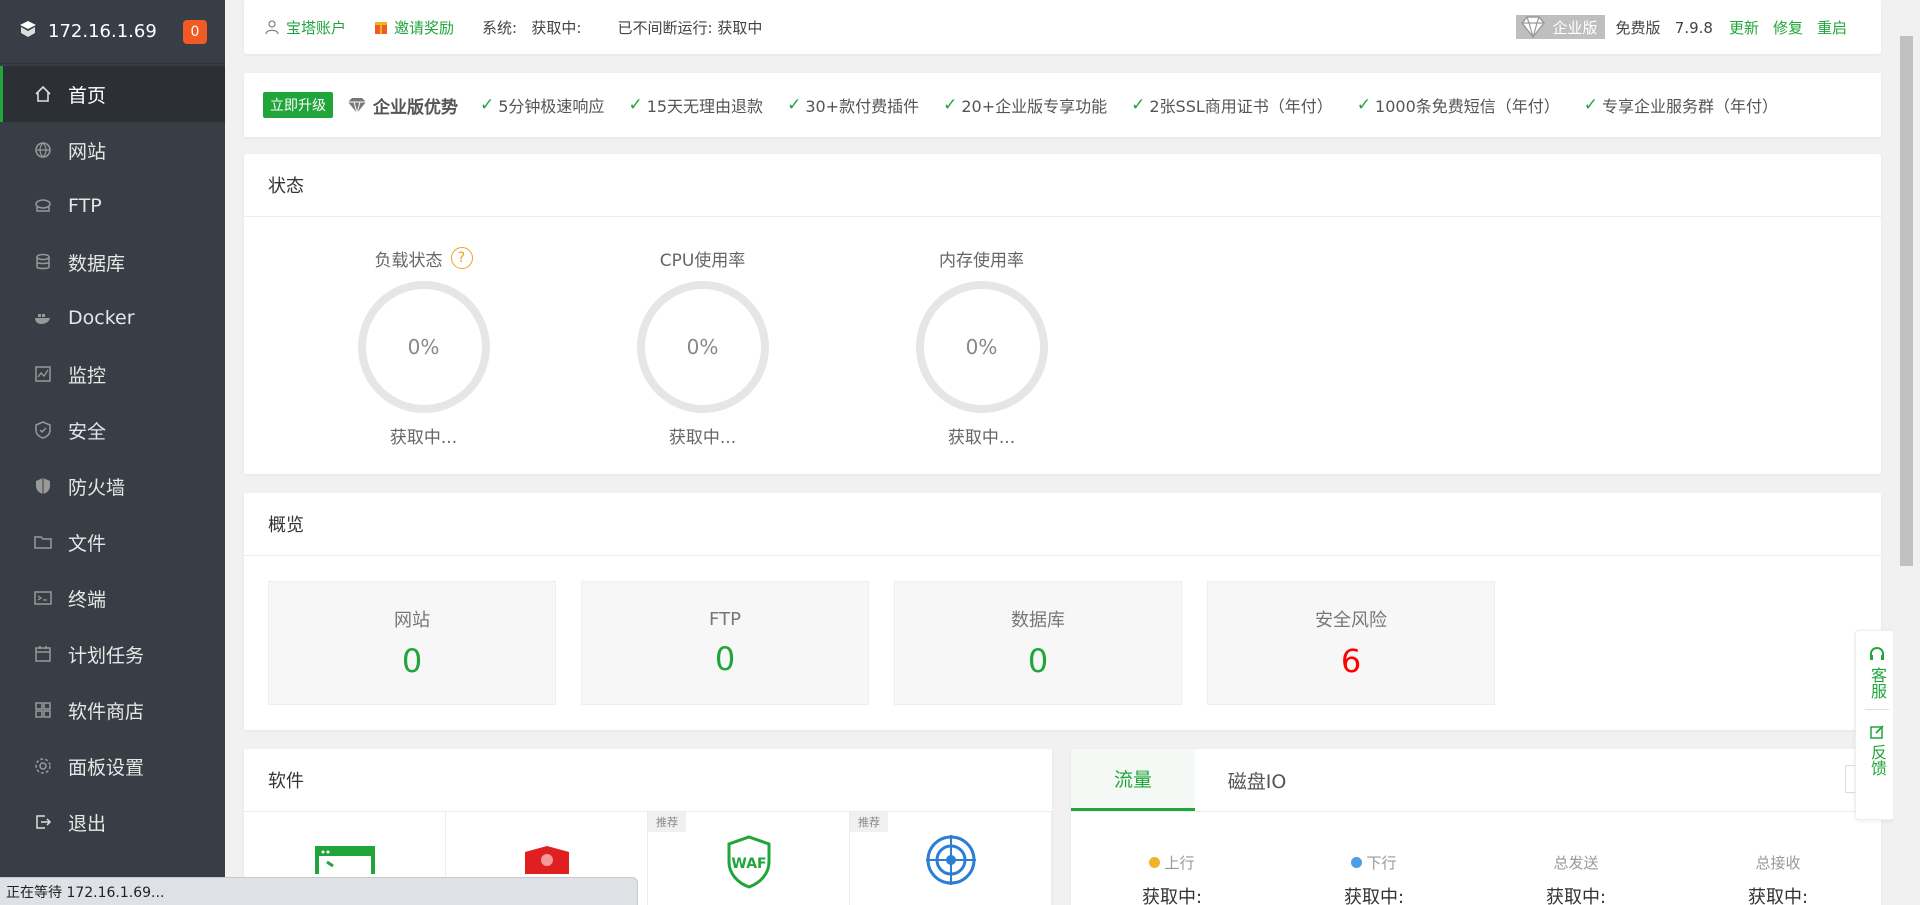 This screenshot has height=905, width=1920. What do you see at coordinates (112, 654) in the screenshot?
I see `sidebar-item-cron: 计划任务` at bounding box center [112, 654].